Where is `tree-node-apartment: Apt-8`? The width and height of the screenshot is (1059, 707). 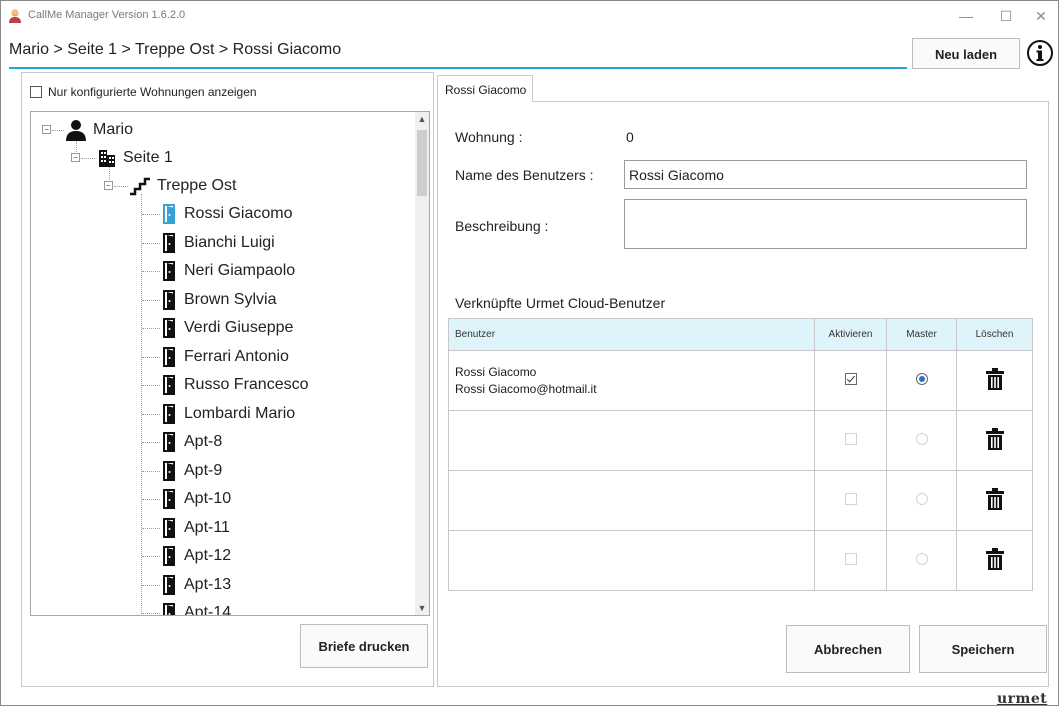 tree-node-apartment: Apt-8 is located at coordinates (192, 442).